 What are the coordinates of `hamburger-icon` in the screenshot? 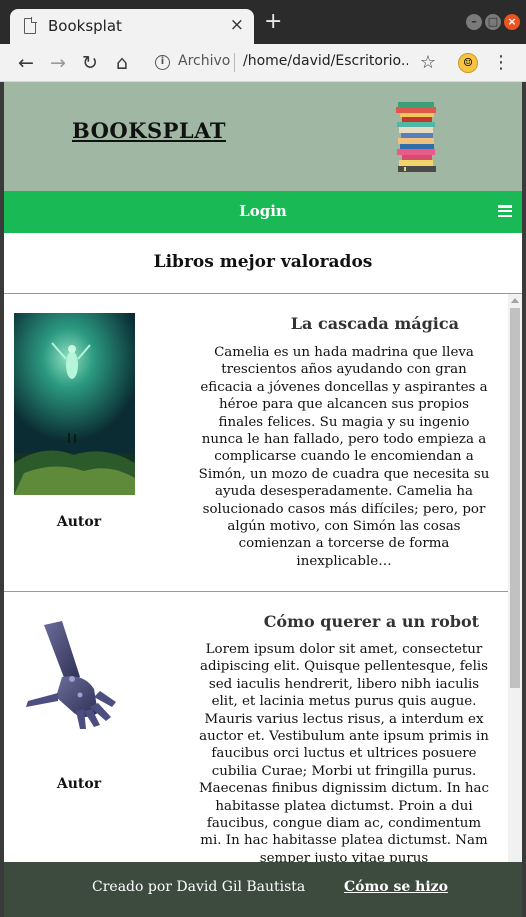 It's located at (505, 211).